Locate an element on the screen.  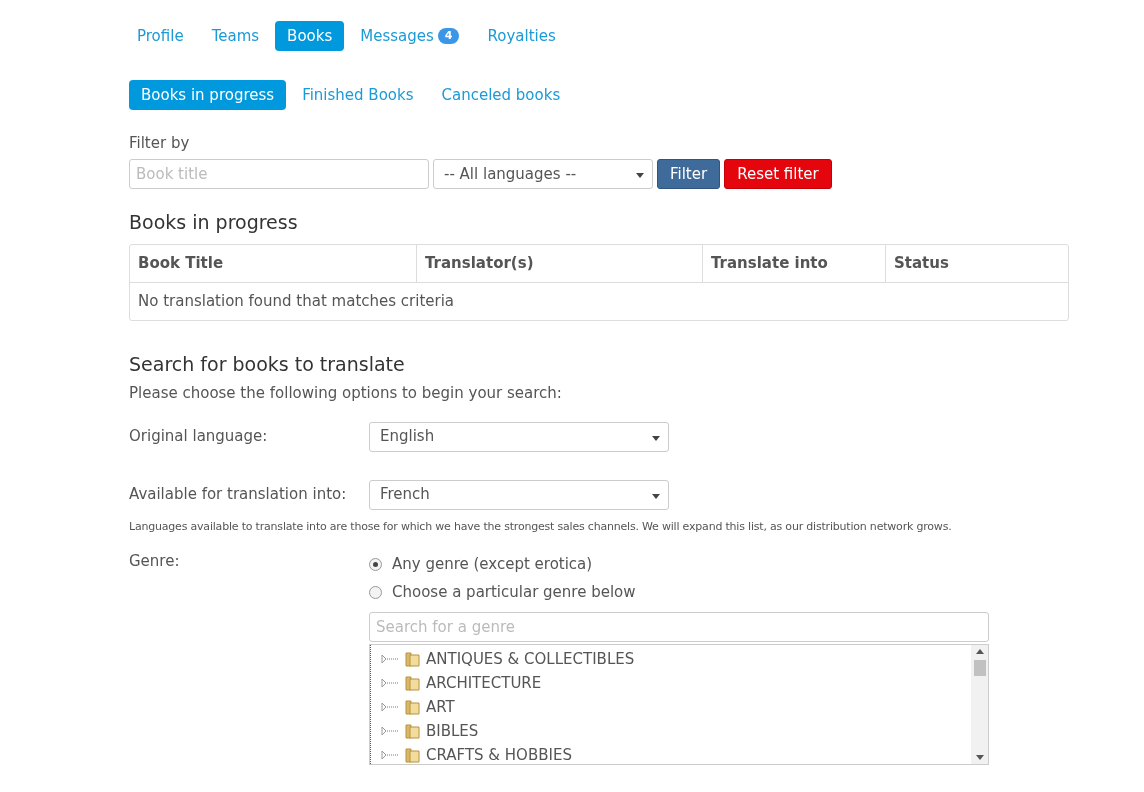
note-text: Languages available to translate into are those for which we have the strongest sales channels. We will expand this list, as our distribution network grows. is located at coordinates (541, 526).